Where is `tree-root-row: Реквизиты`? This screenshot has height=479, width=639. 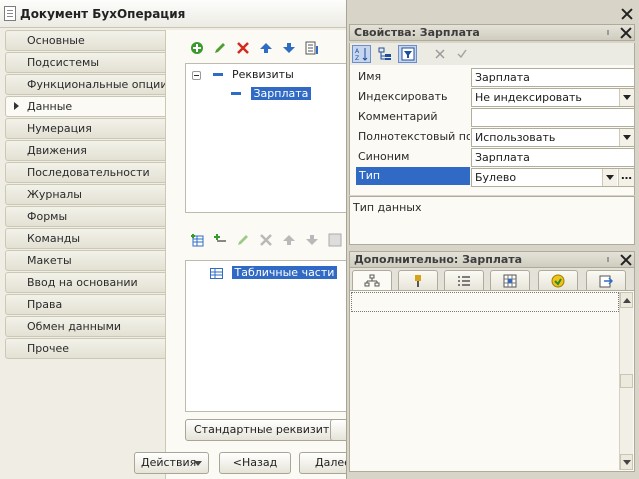
tree-root-row: Реквизиты is located at coordinates (243, 75).